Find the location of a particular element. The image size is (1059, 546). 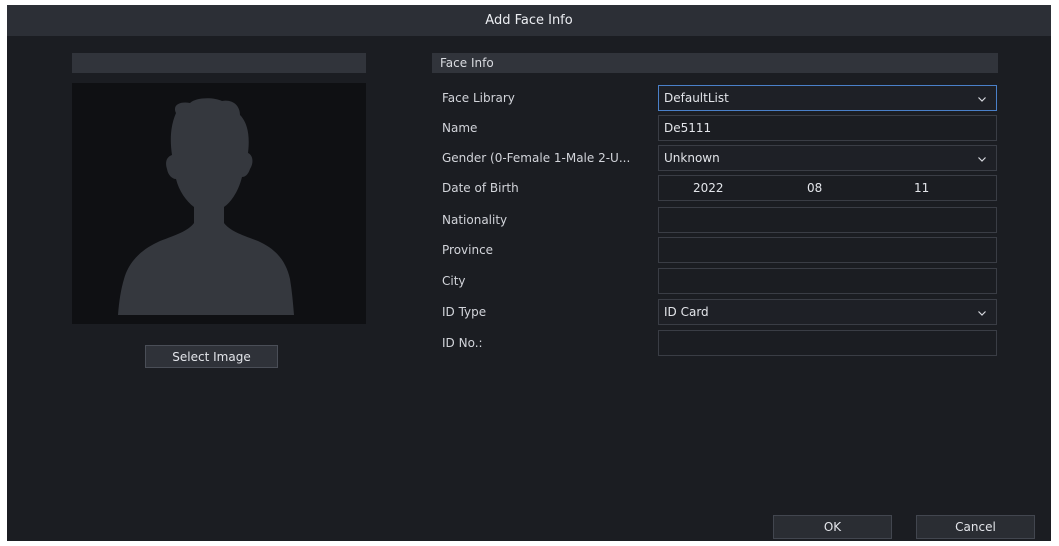

nationality-label: Nationality is located at coordinates (475, 220).